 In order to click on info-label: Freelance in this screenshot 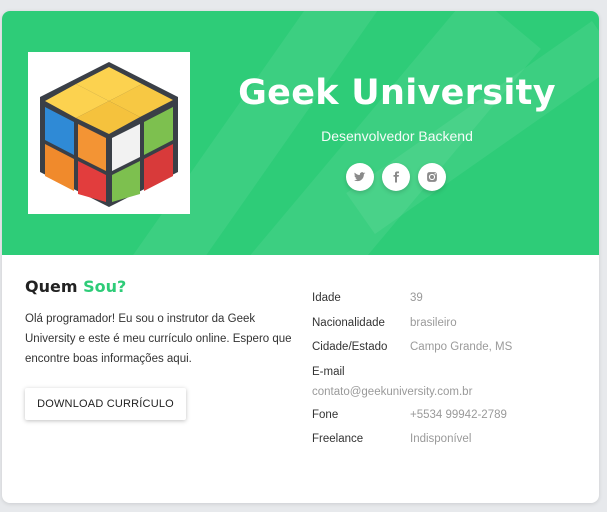, I will do `click(338, 439)`.